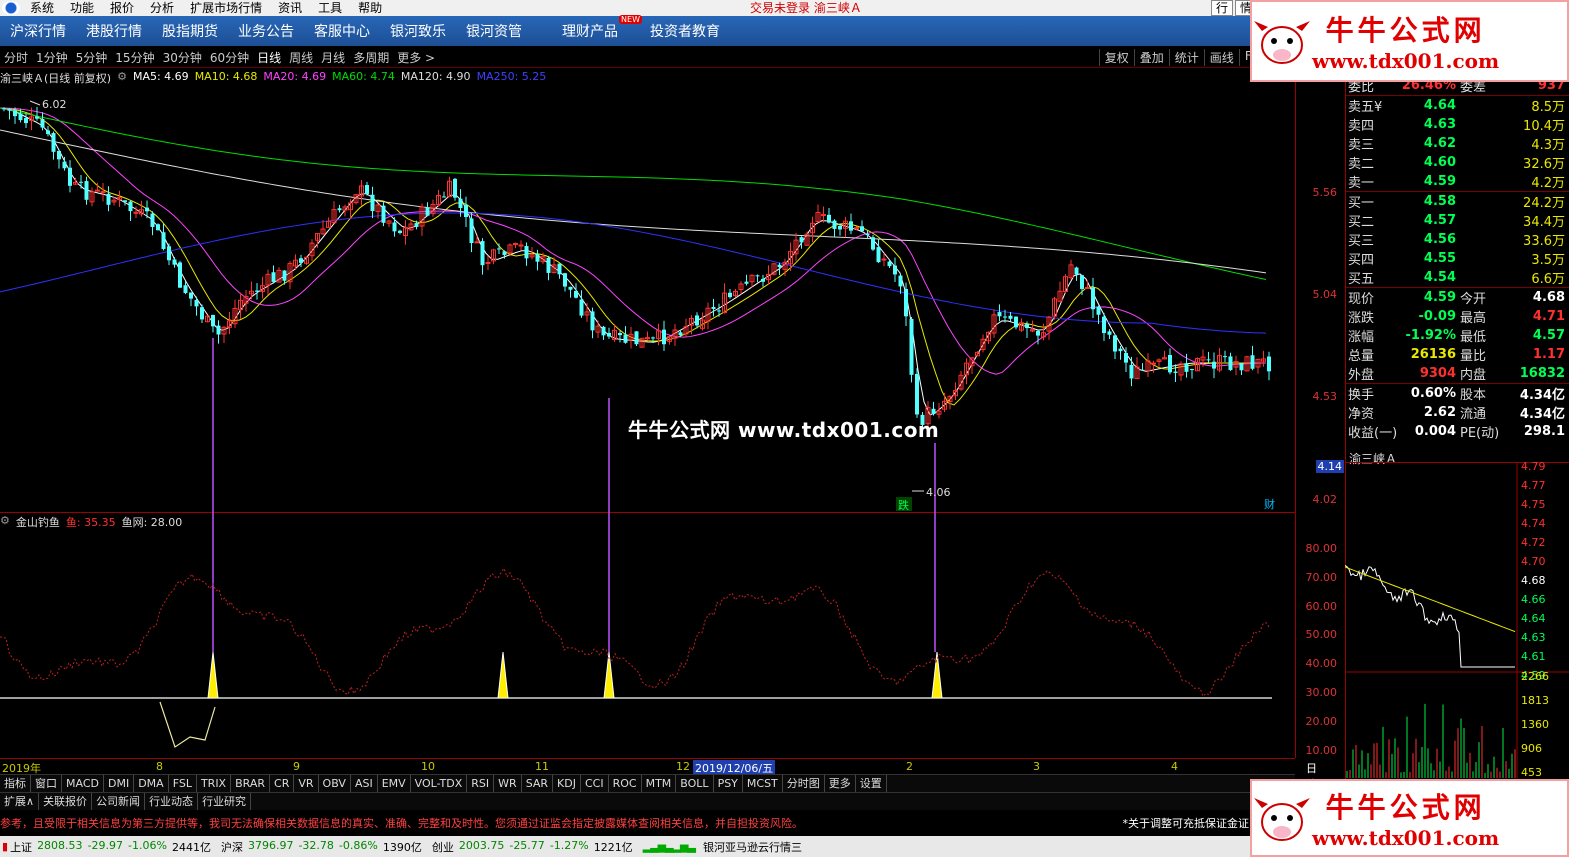 The height and width of the screenshot is (857, 1569). I want to click on stat-value: 4.57, so click(1548, 335).